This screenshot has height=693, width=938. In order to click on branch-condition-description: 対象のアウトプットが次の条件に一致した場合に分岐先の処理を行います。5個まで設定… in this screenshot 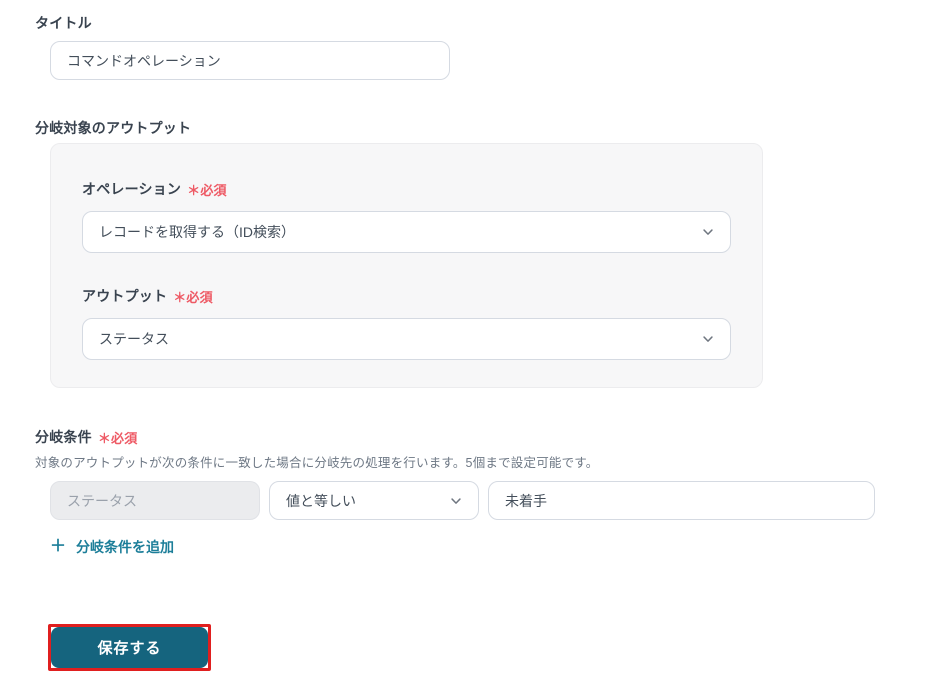, I will do `click(317, 463)`.